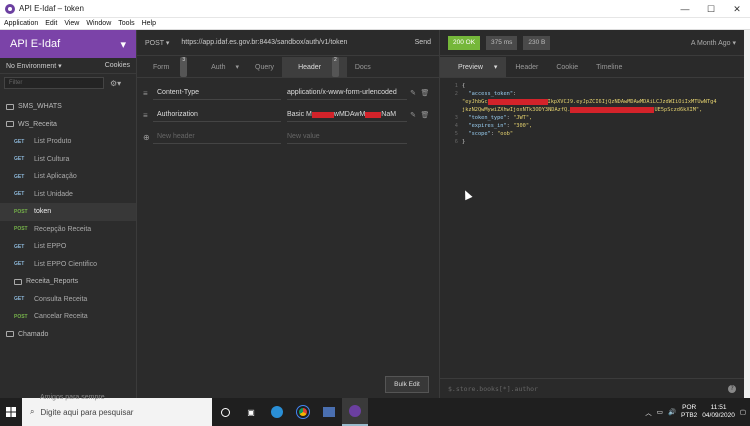 The width and height of the screenshot is (750, 426). I want to click on help-icon: ?, so click(732, 388).